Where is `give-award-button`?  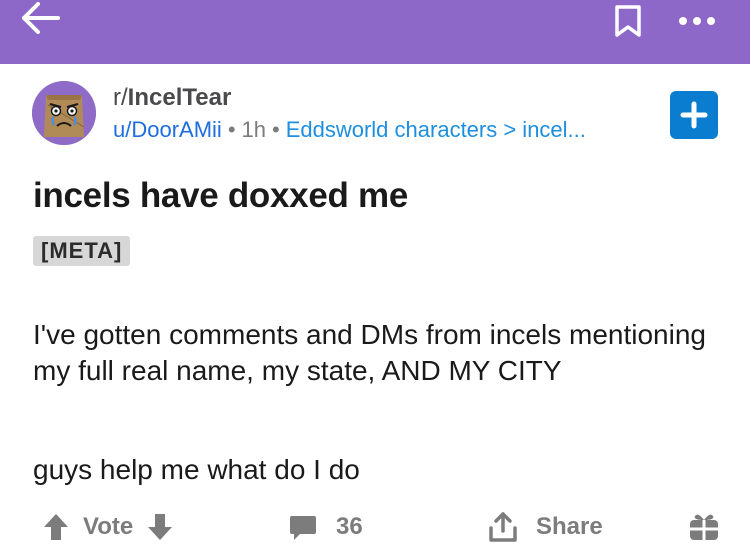 give-award-button is located at coordinates (704, 526).